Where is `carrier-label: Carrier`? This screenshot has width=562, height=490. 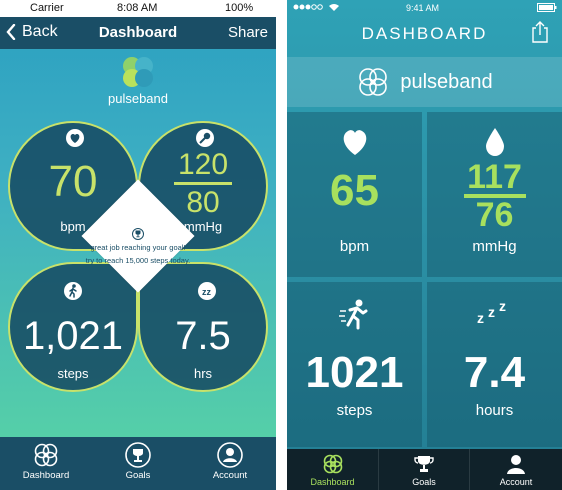 carrier-label: Carrier is located at coordinates (47, 8).